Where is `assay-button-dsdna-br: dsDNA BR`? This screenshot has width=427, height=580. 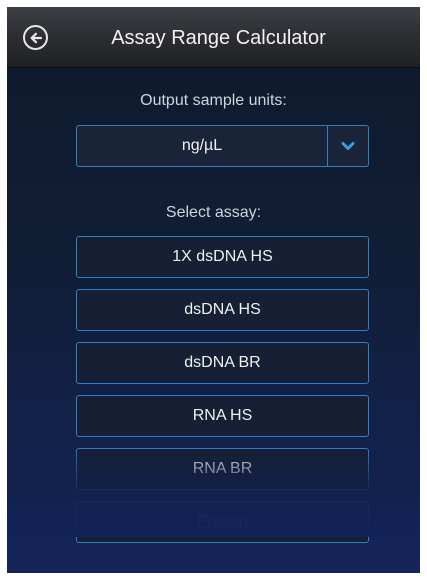 assay-button-dsdna-br: dsDNA BR is located at coordinates (222, 363).